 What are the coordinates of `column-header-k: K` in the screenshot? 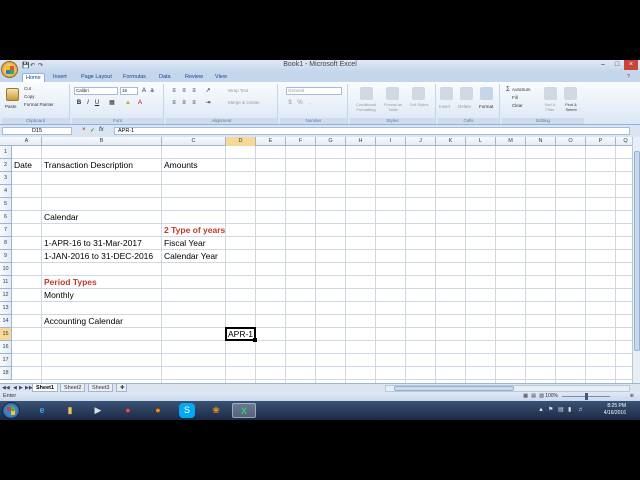 It's located at (451, 141).